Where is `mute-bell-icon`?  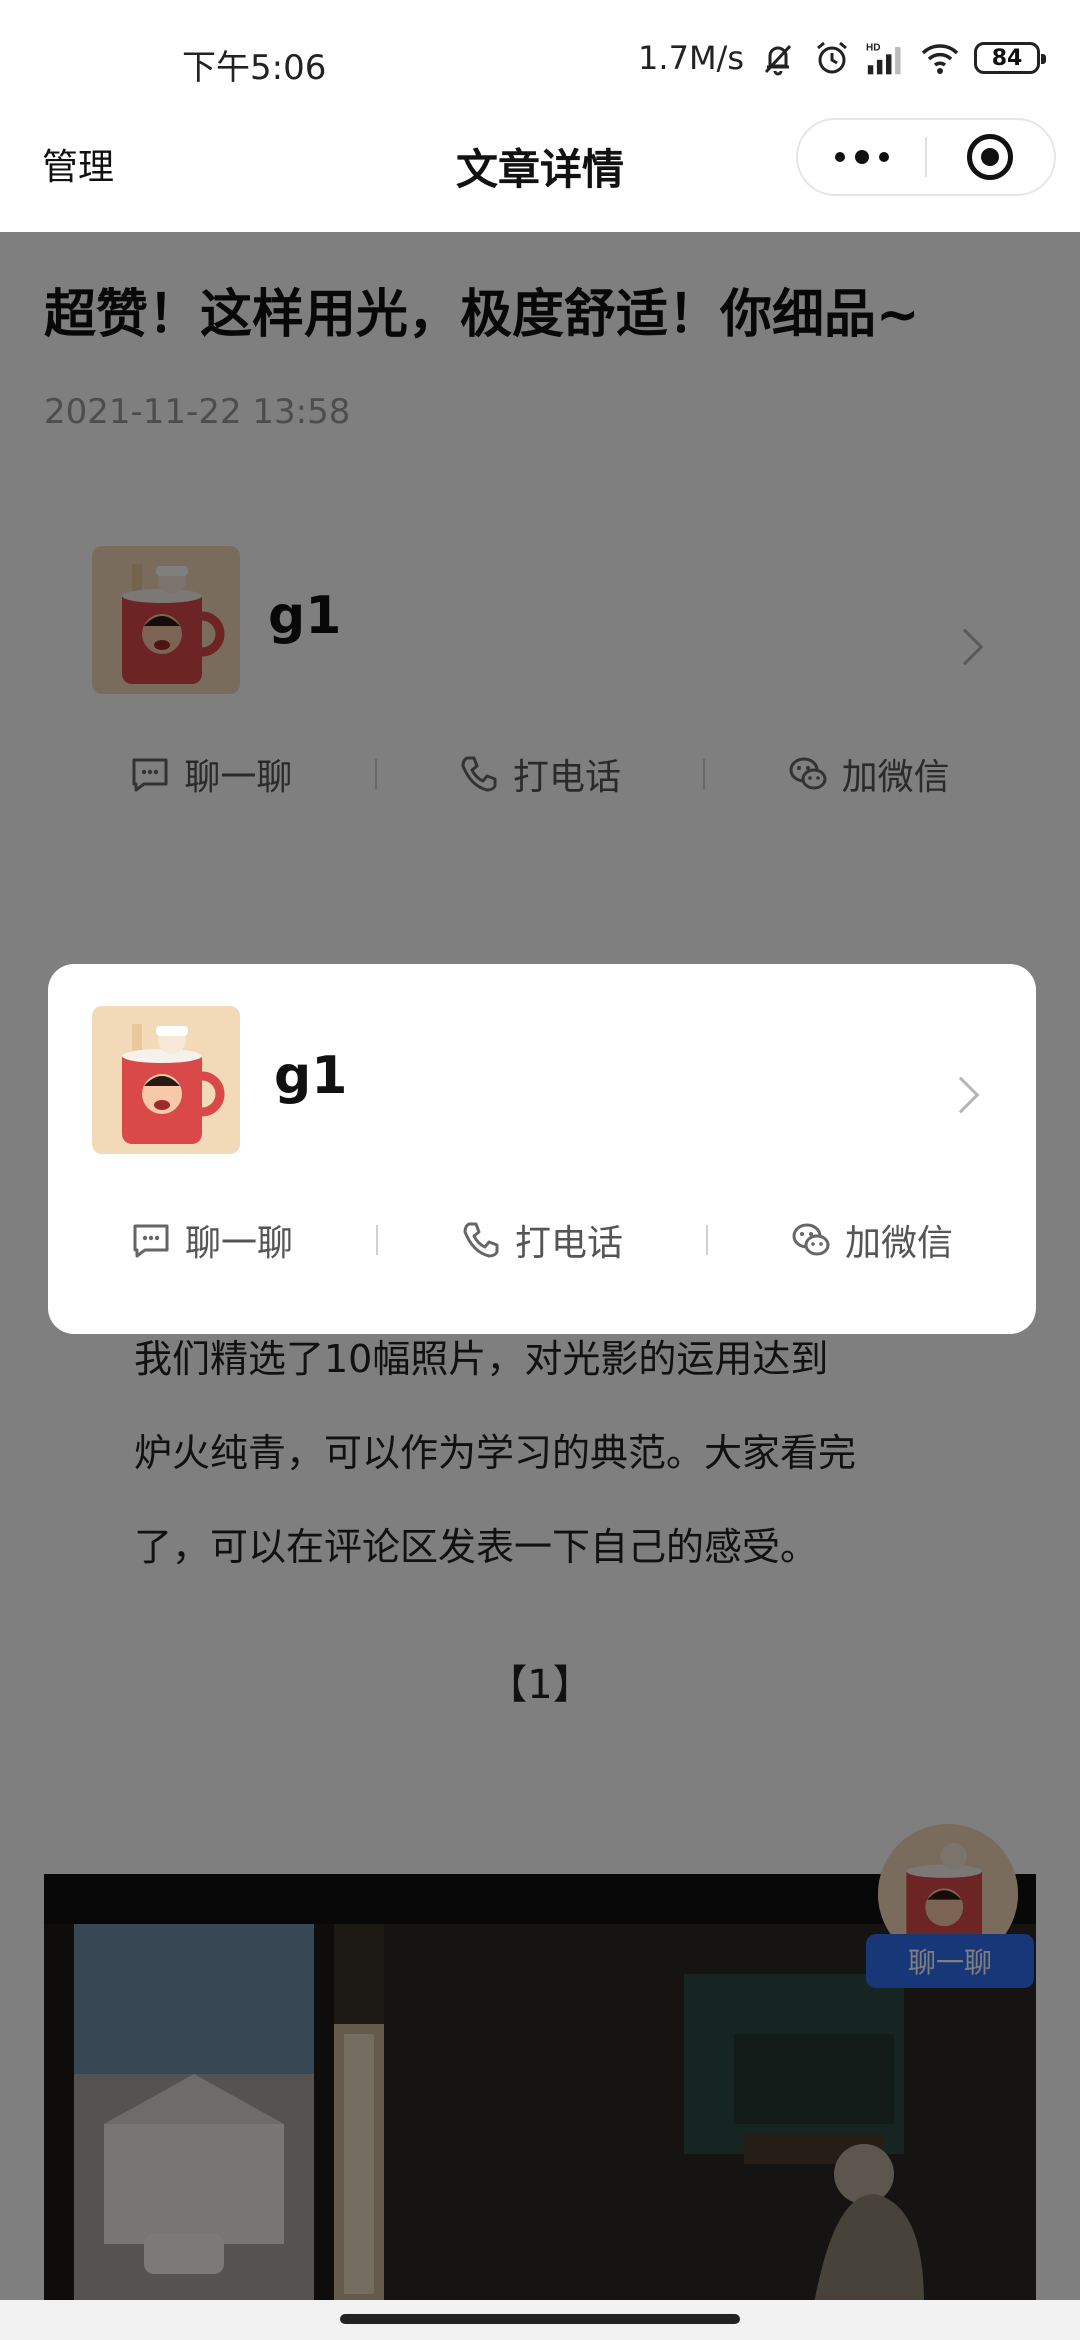
mute-bell-icon is located at coordinates (778, 60).